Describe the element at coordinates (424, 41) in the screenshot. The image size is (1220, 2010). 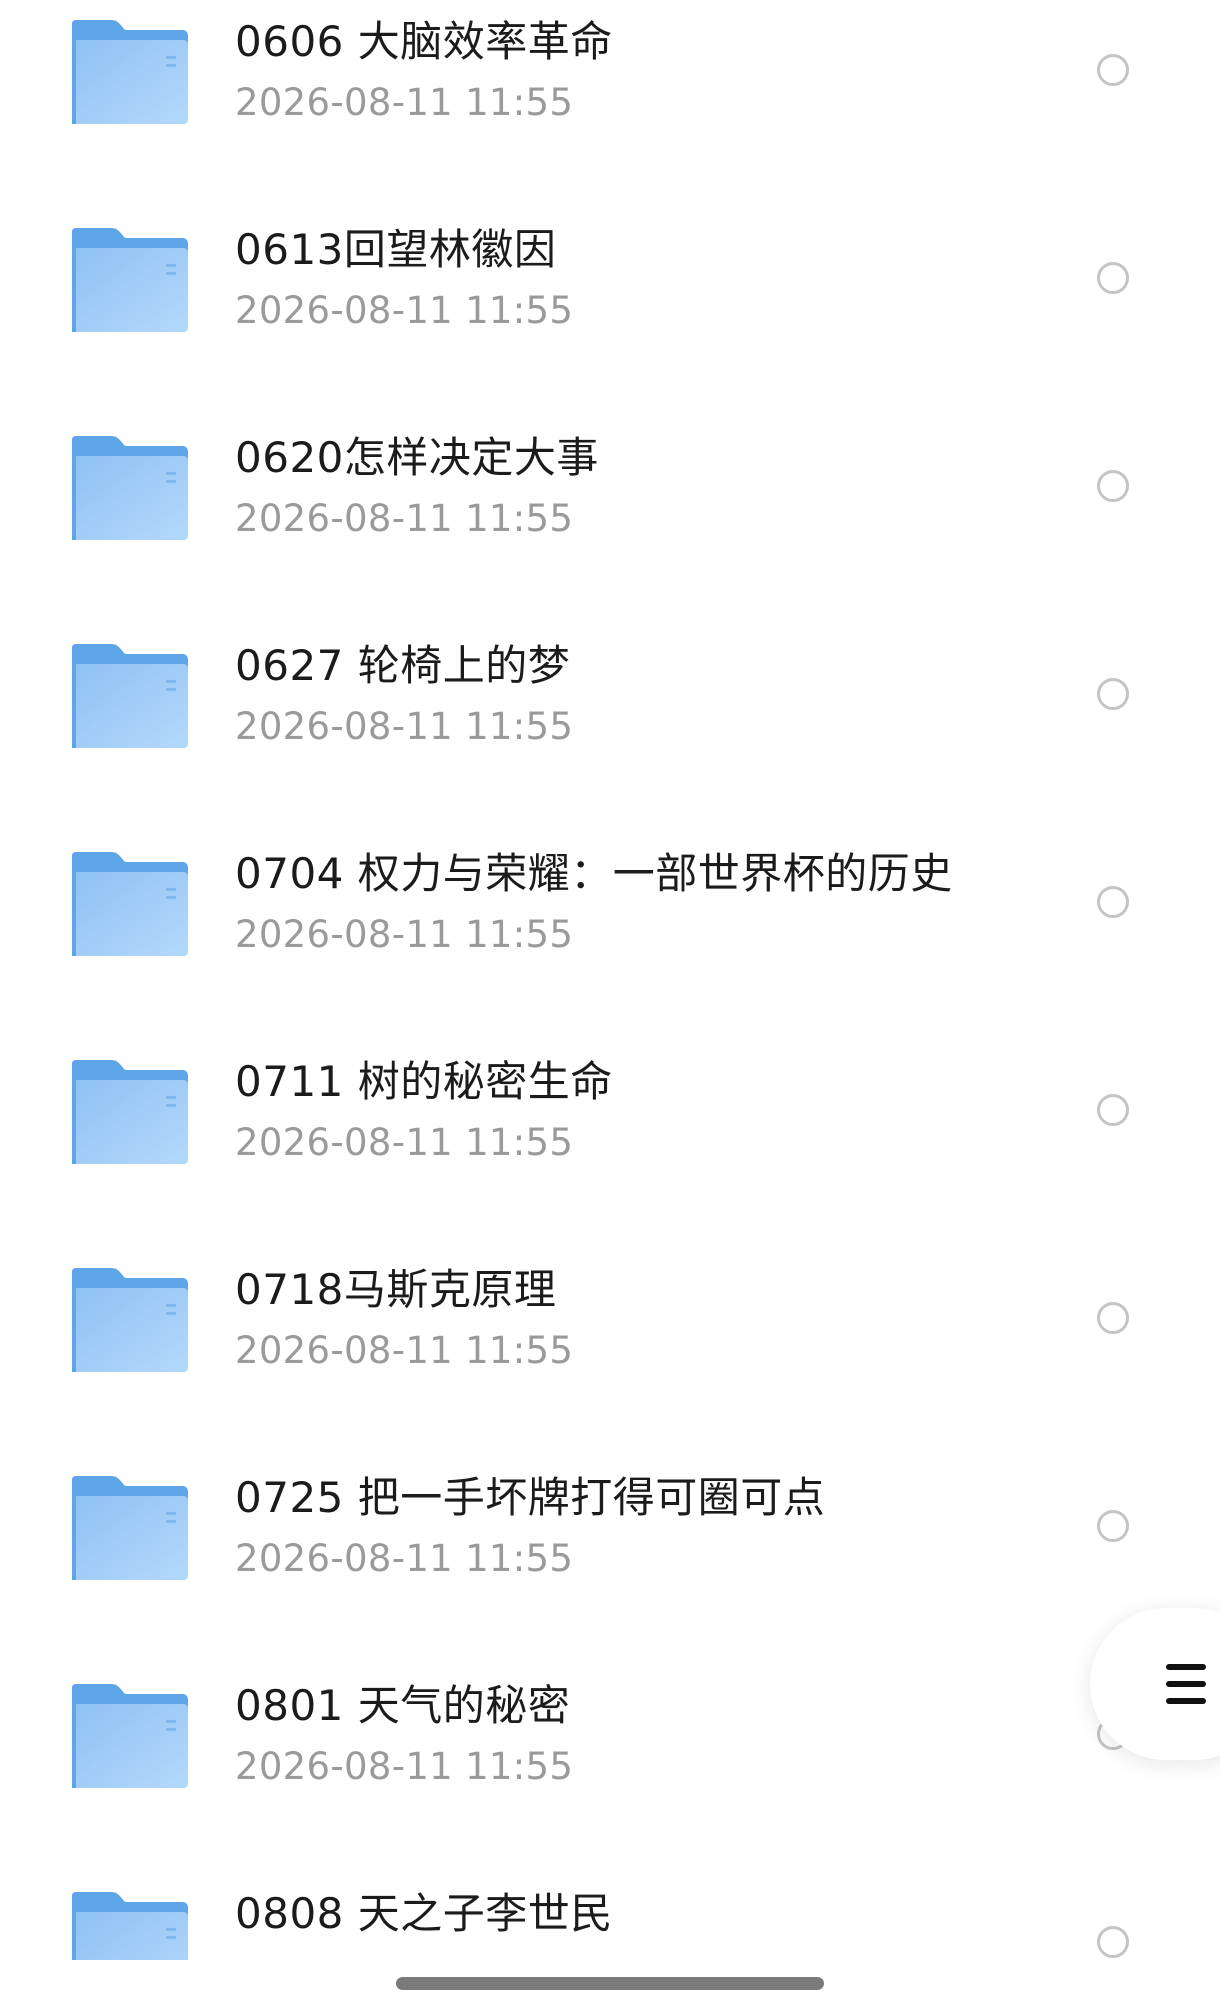
I see `file-name: 0606 大脑效率革命` at that location.